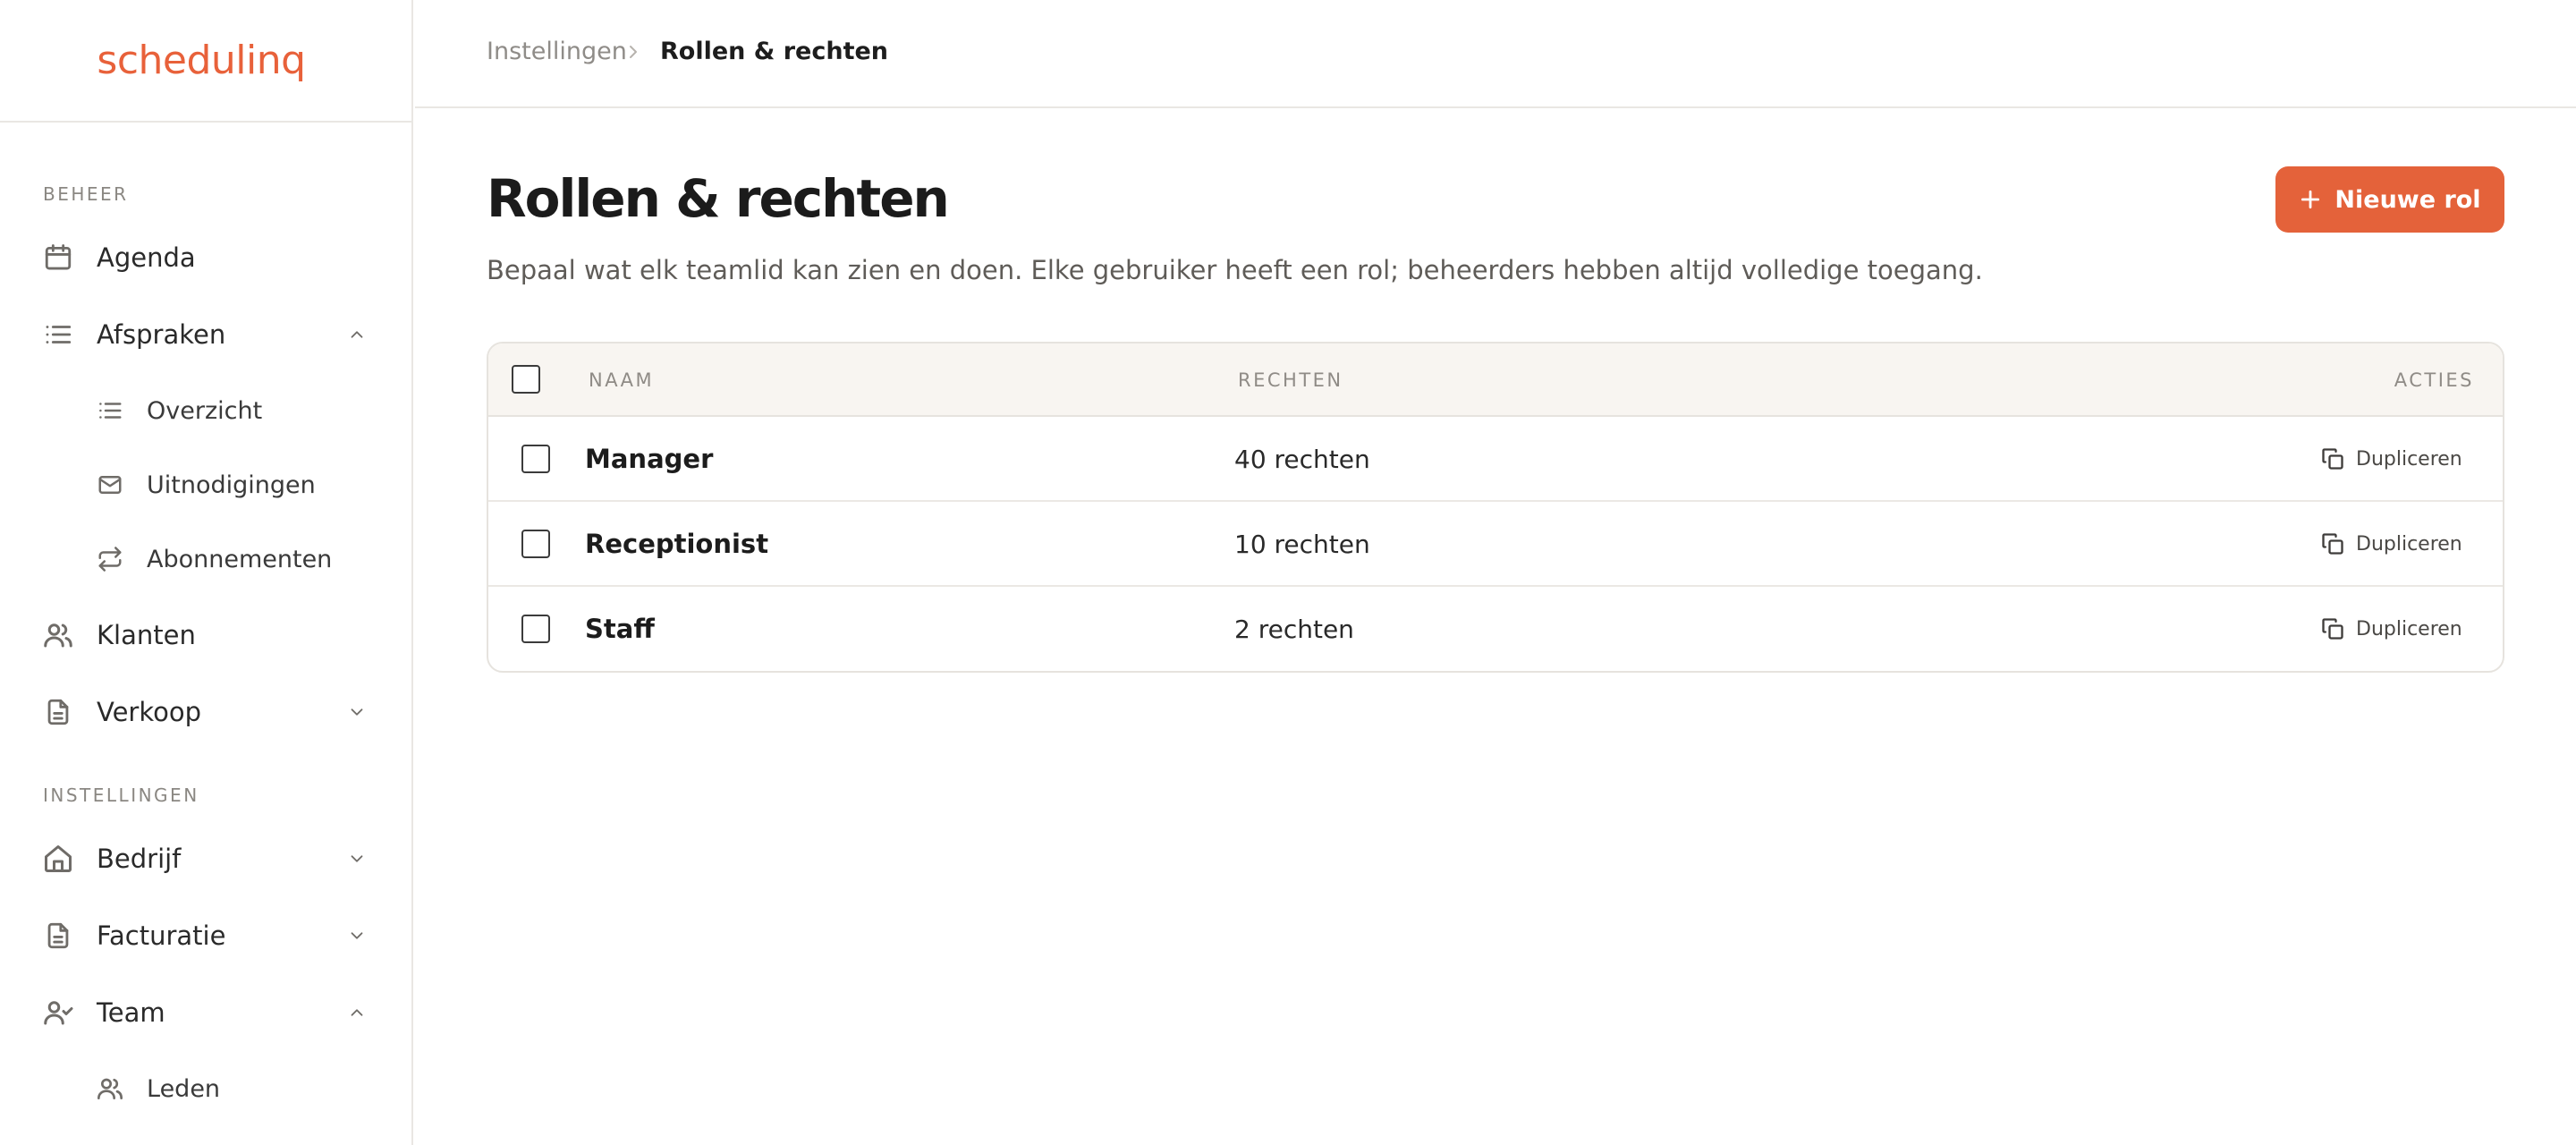  I want to click on role-rights-count: 2 rechten, so click(1294, 629).